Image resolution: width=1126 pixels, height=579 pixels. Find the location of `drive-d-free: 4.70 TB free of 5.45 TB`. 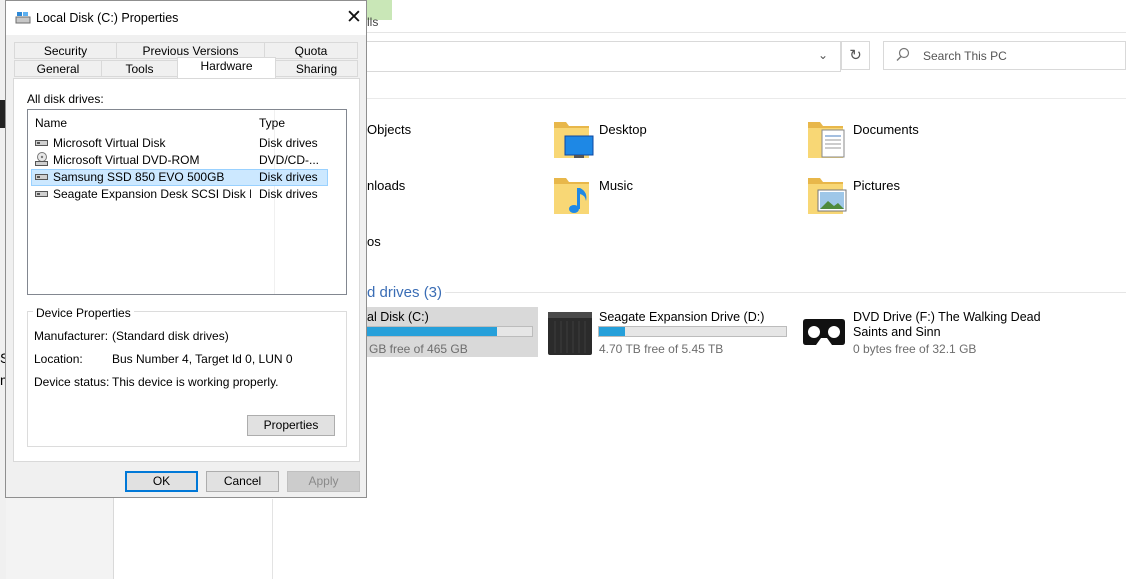

drive-d-free: 4.70 TB free of 5.45 TB is located at coordinates (661, 349).